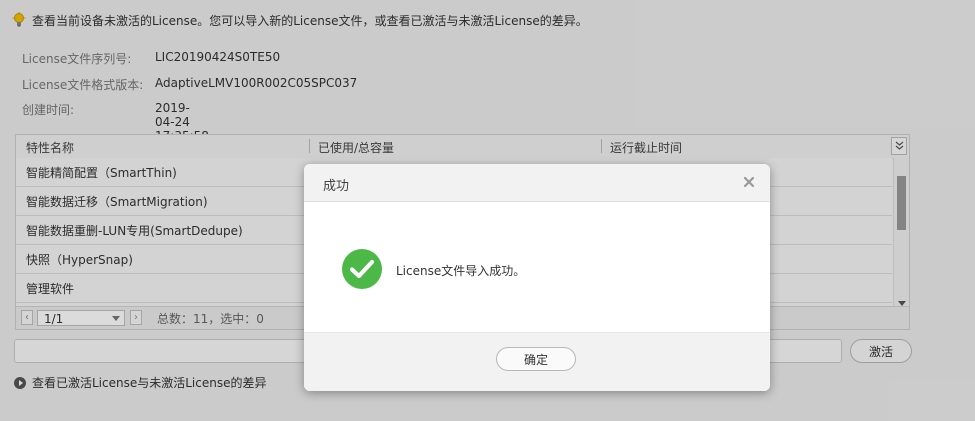 This screenshot has height=421, width=975. I want to click on dialog-header: 成功, so click(537, 183).